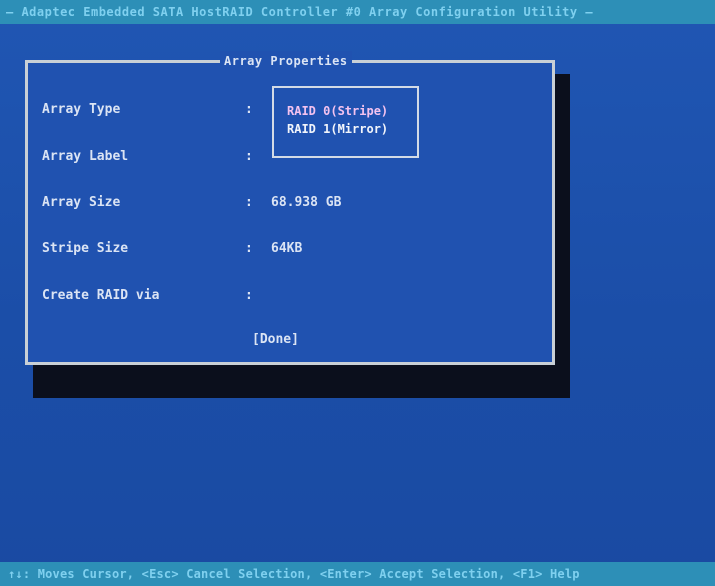 This screenshot has width=715, height=586. I want to click on array-size-label: Array Size, so click(81, 202).